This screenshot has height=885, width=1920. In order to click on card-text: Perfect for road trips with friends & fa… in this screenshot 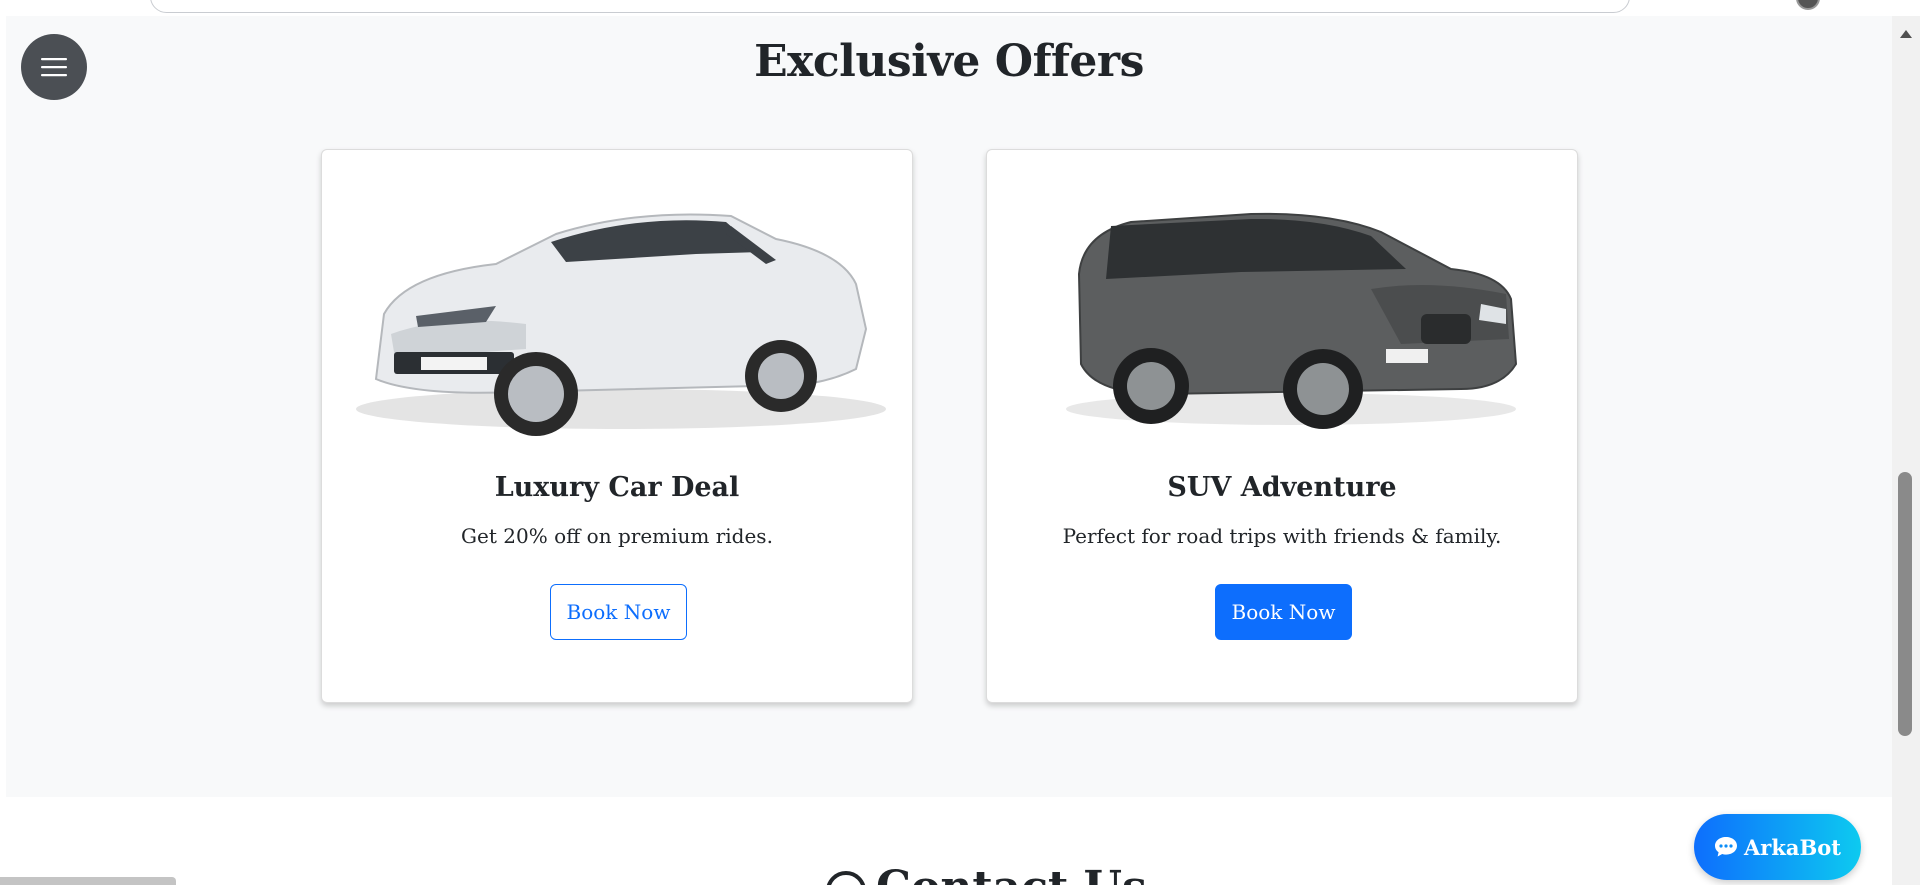, I will do `click(1282, 536)`.